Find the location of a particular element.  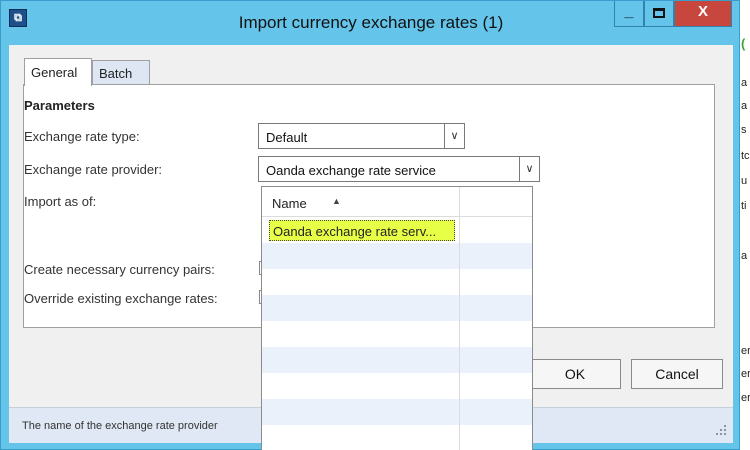

background-accent: ( is located at coordinates (743, 43).